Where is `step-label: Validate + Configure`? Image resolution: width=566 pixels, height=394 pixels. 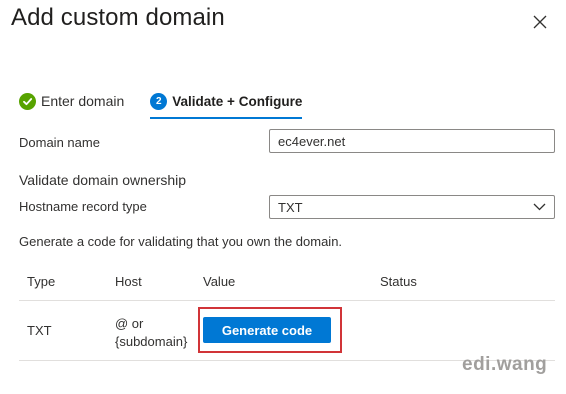
step-label: Validate + Configure is located at coordinates (237, 101).